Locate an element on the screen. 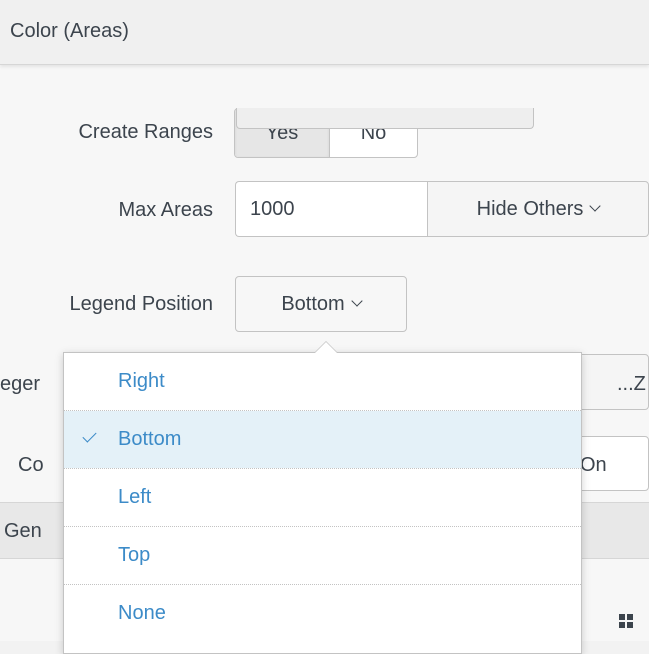 Image resolution: width=649 pixels, height=654 pixels. section-header: Color (Areas) is located at coordinates (324, 32).